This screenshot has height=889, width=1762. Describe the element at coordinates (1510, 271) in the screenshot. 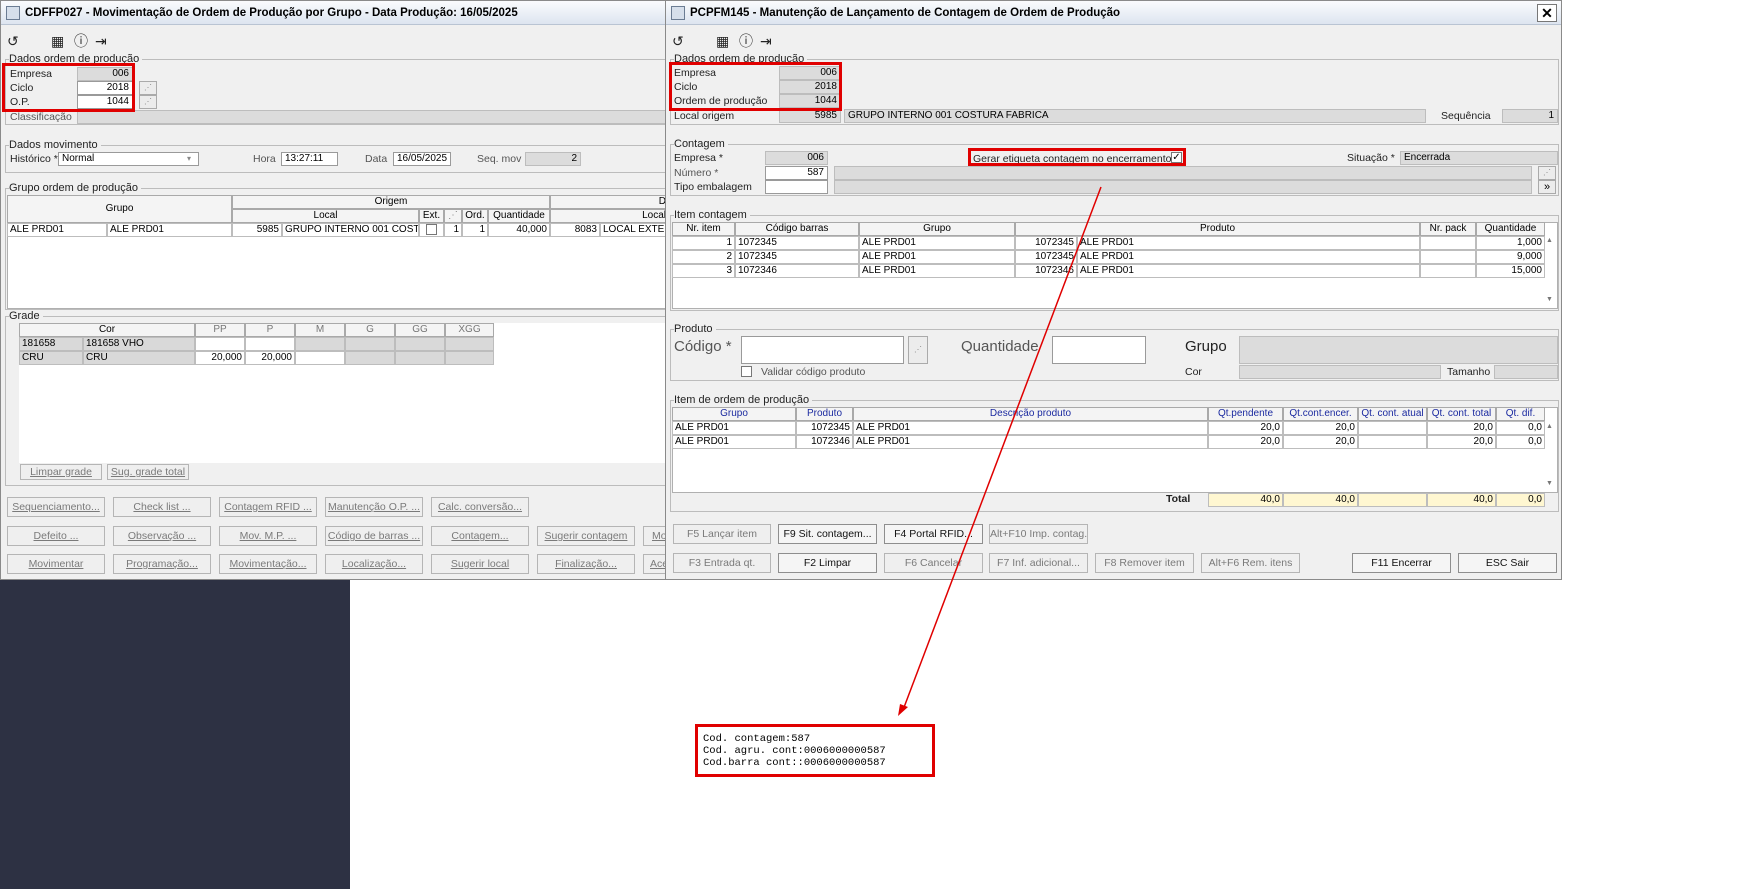

I see `item-qtd-cell: 15,000` at that location.